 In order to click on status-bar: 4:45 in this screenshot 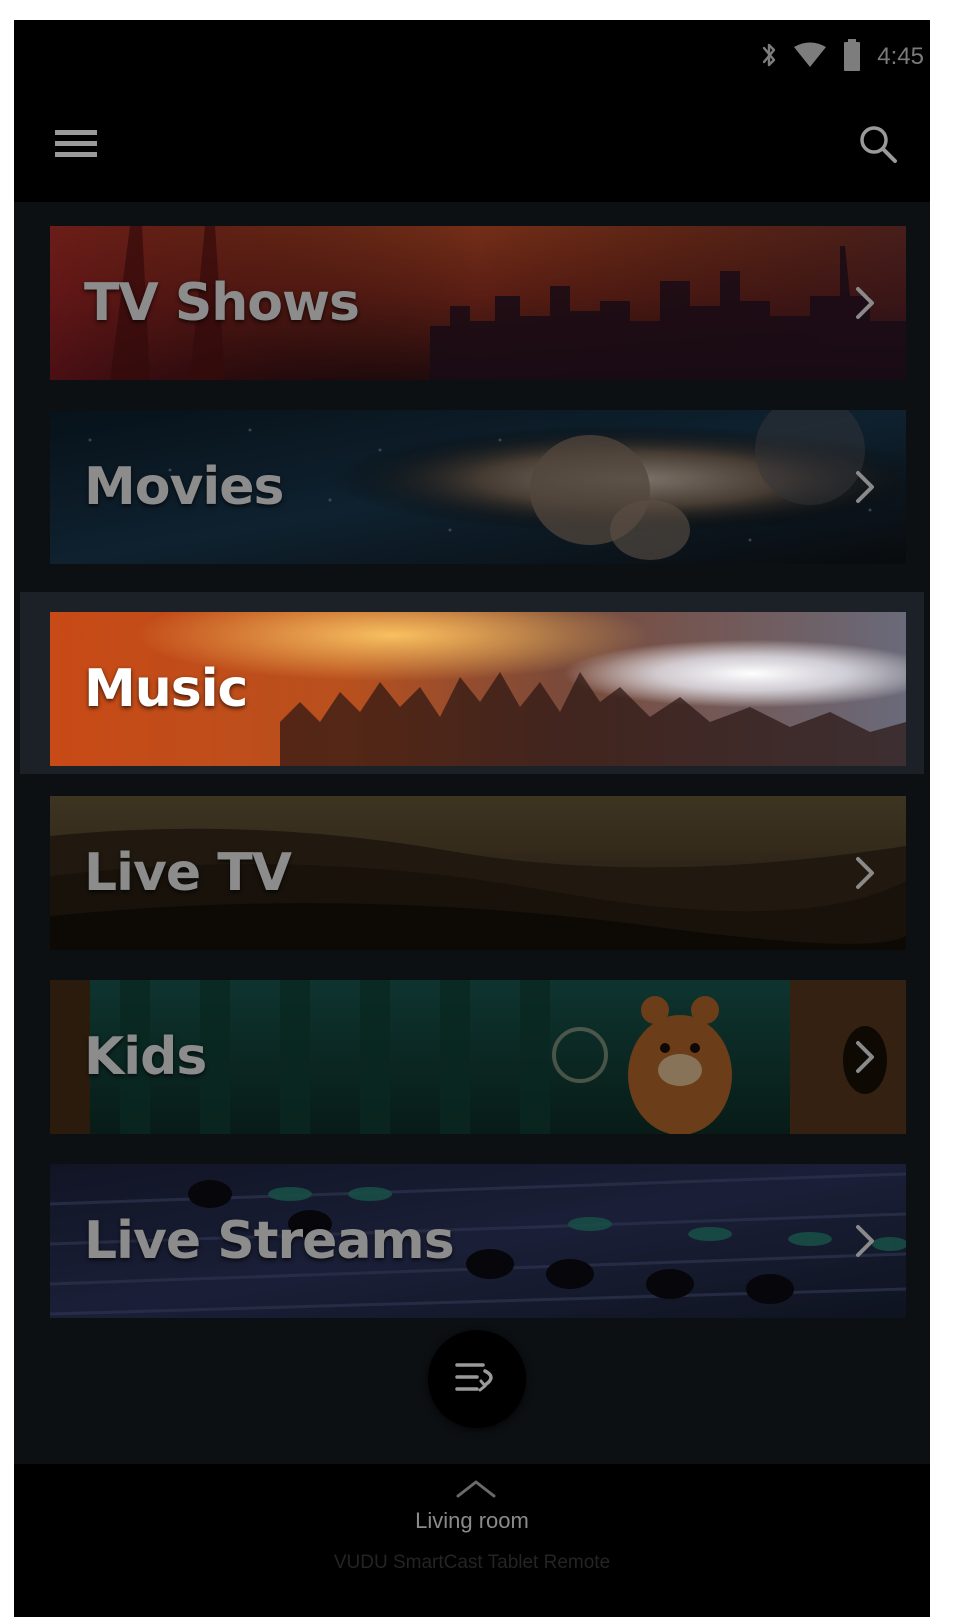, I will do `click(472, 60)`.